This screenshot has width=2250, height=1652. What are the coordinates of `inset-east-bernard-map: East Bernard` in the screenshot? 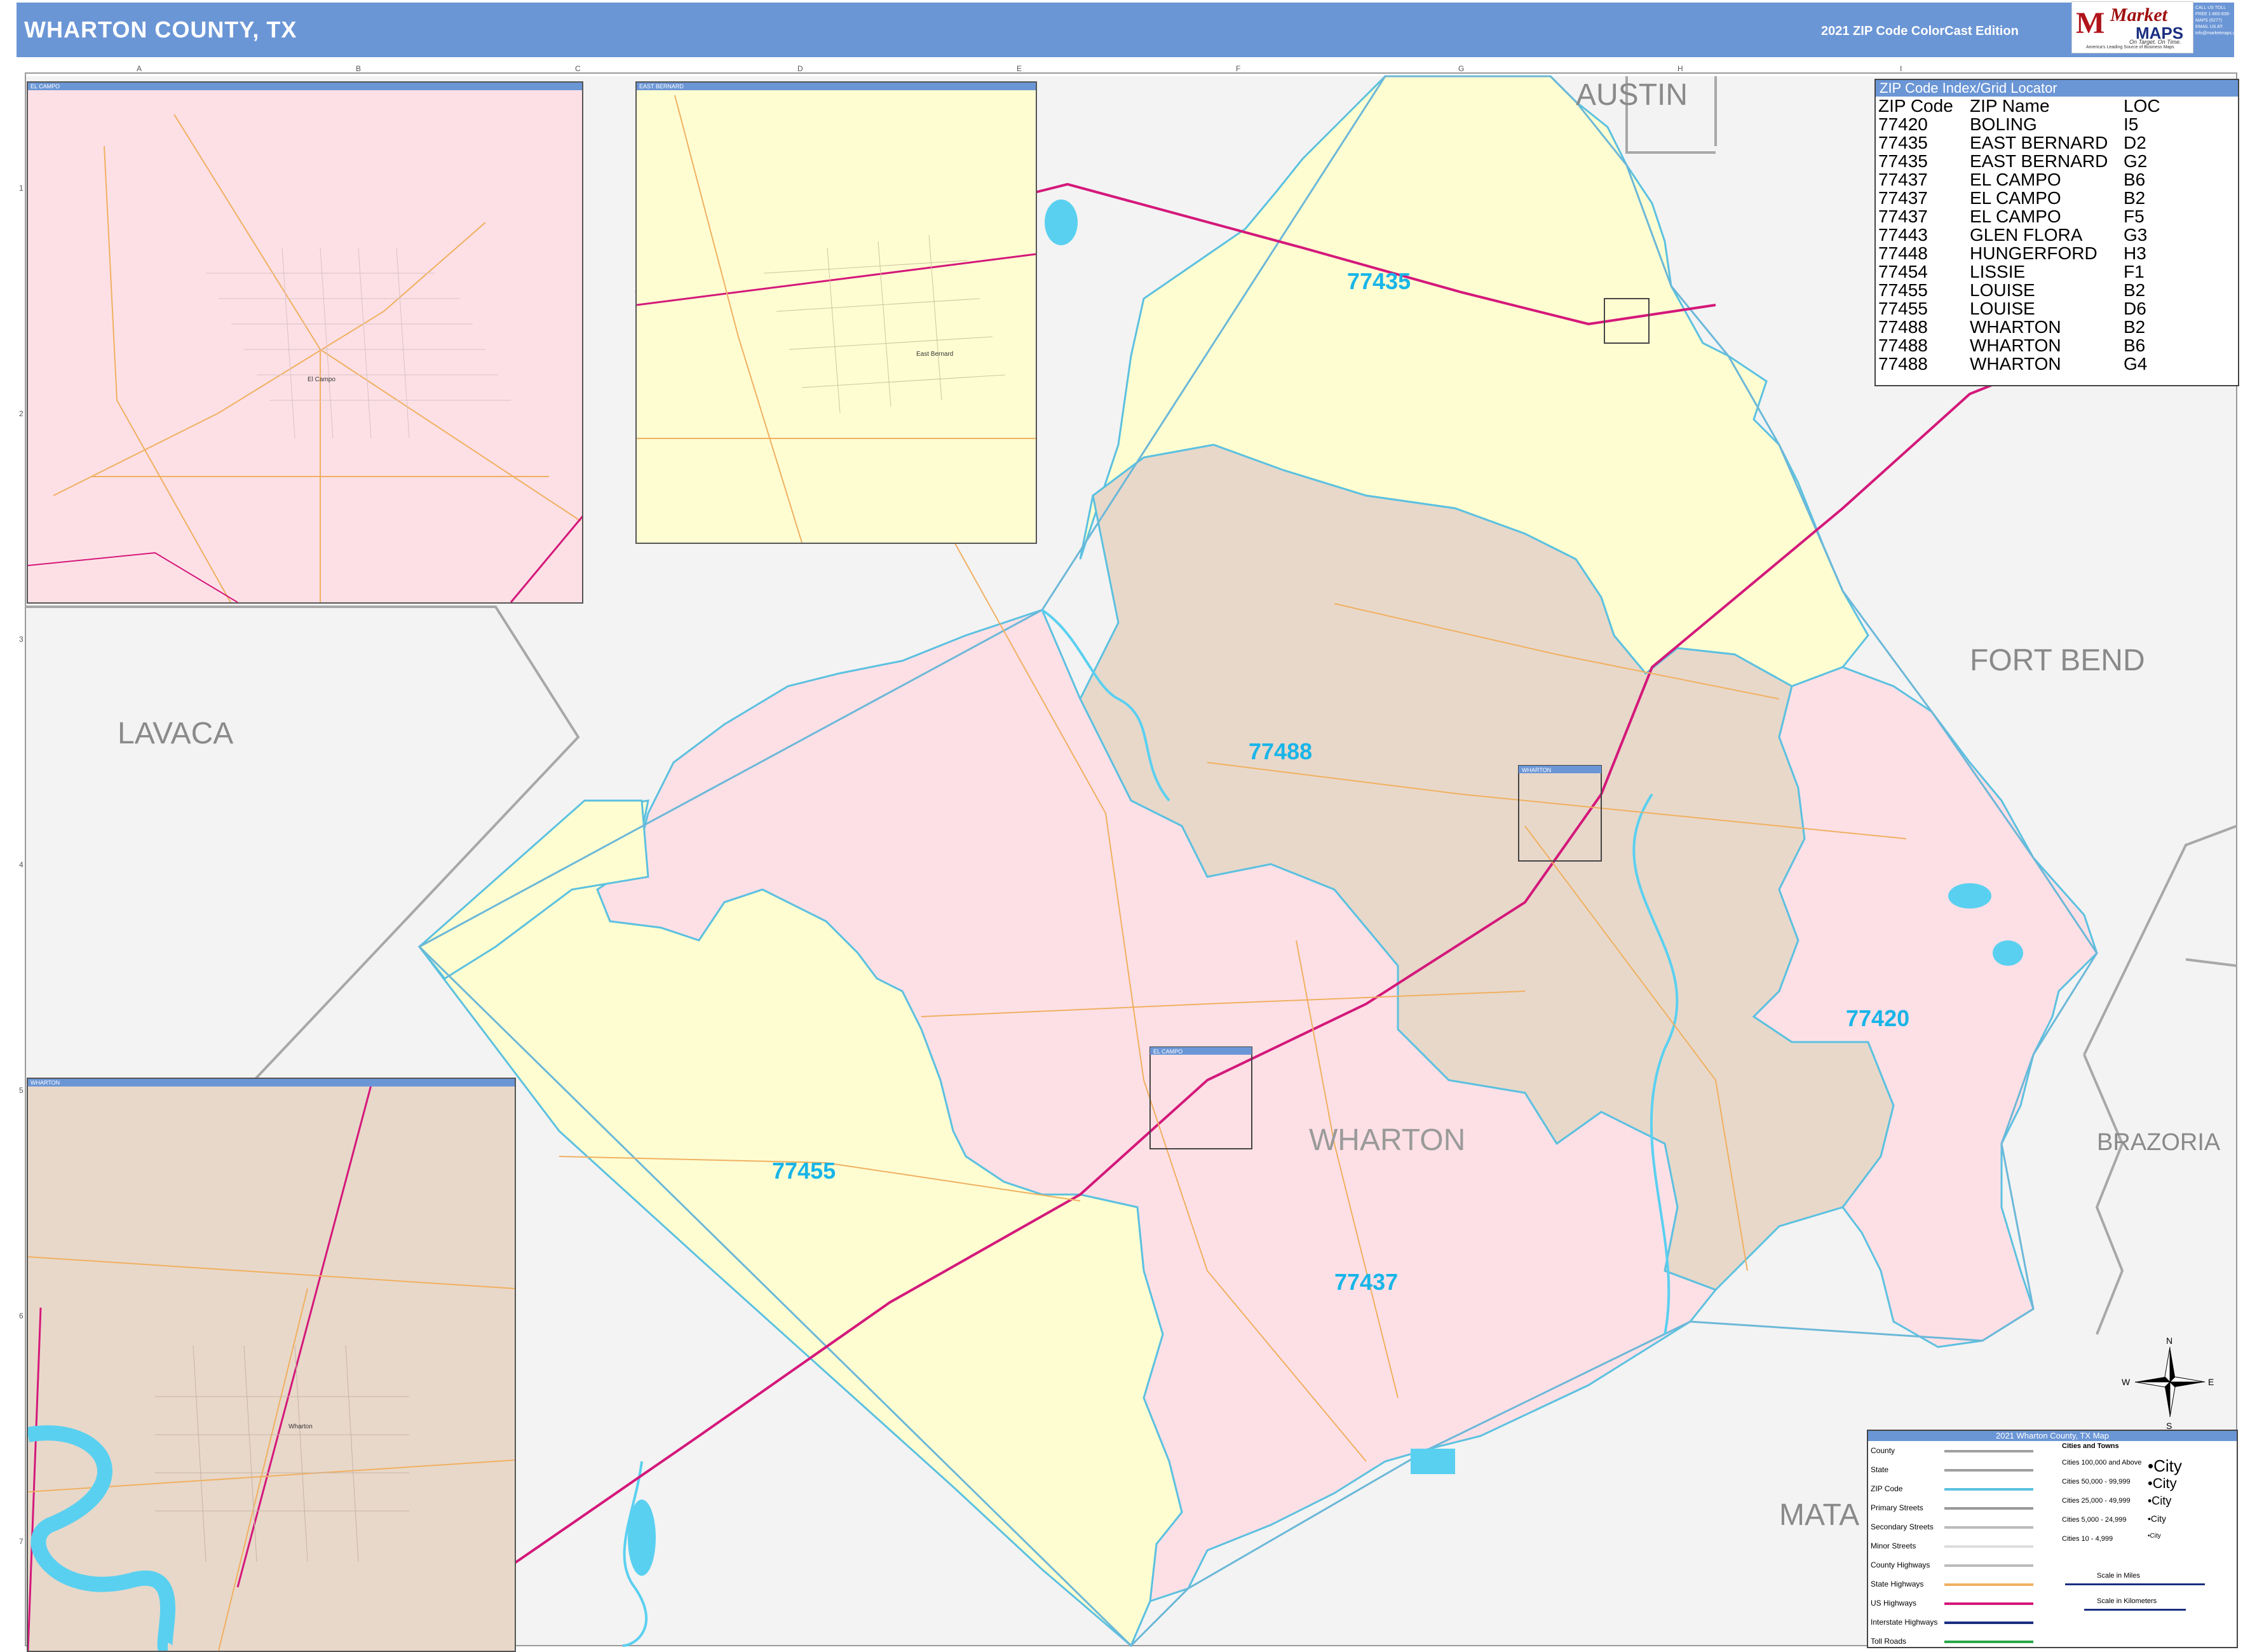 It's located at (836, 319).